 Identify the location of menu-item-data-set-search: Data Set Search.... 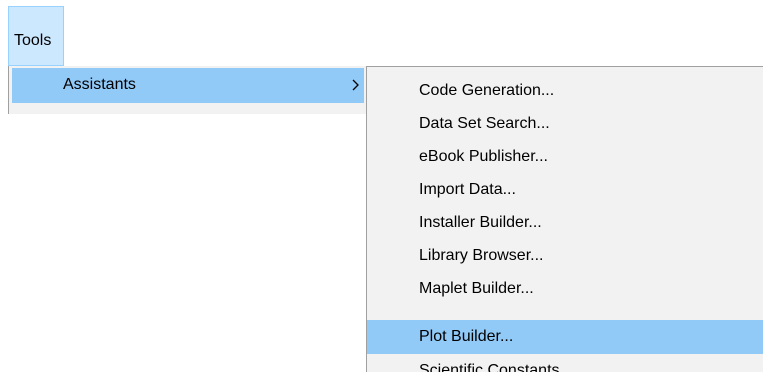
(565, 123).